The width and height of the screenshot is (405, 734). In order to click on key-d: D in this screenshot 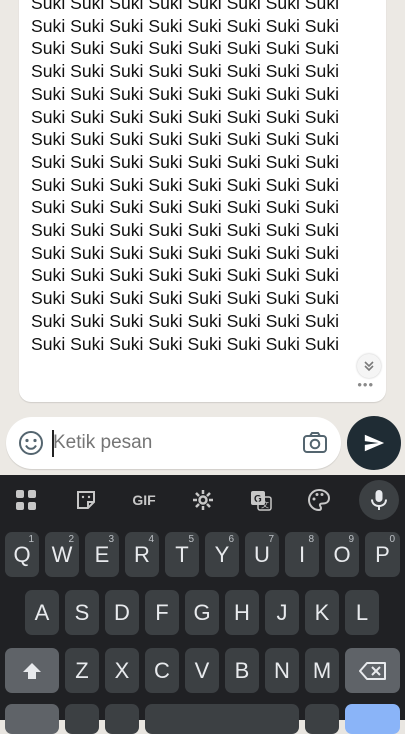, I will do `click(122, 612)`.